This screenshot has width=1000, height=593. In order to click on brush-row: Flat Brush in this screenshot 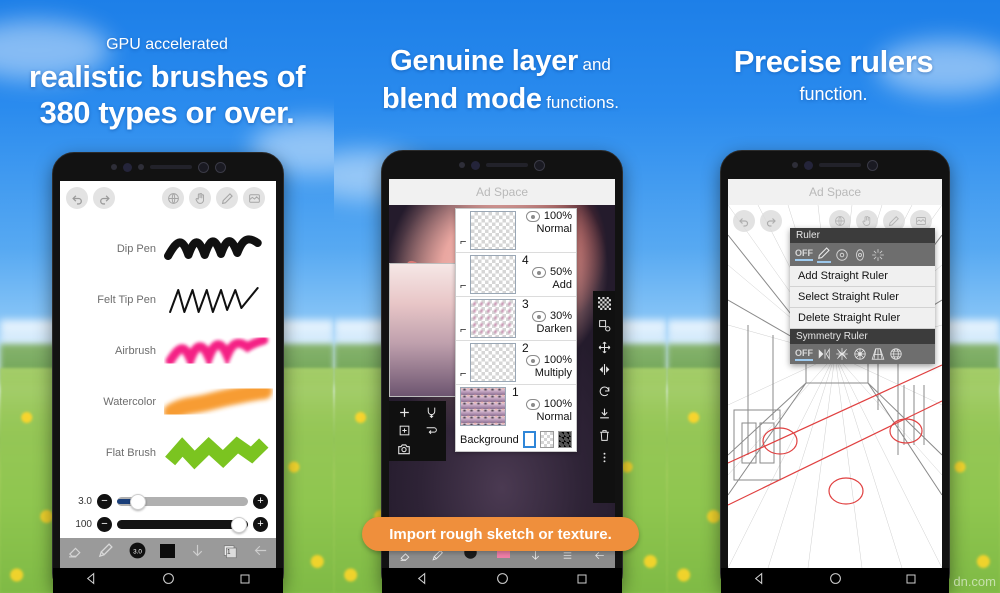, I will do `click(168, 453)`.